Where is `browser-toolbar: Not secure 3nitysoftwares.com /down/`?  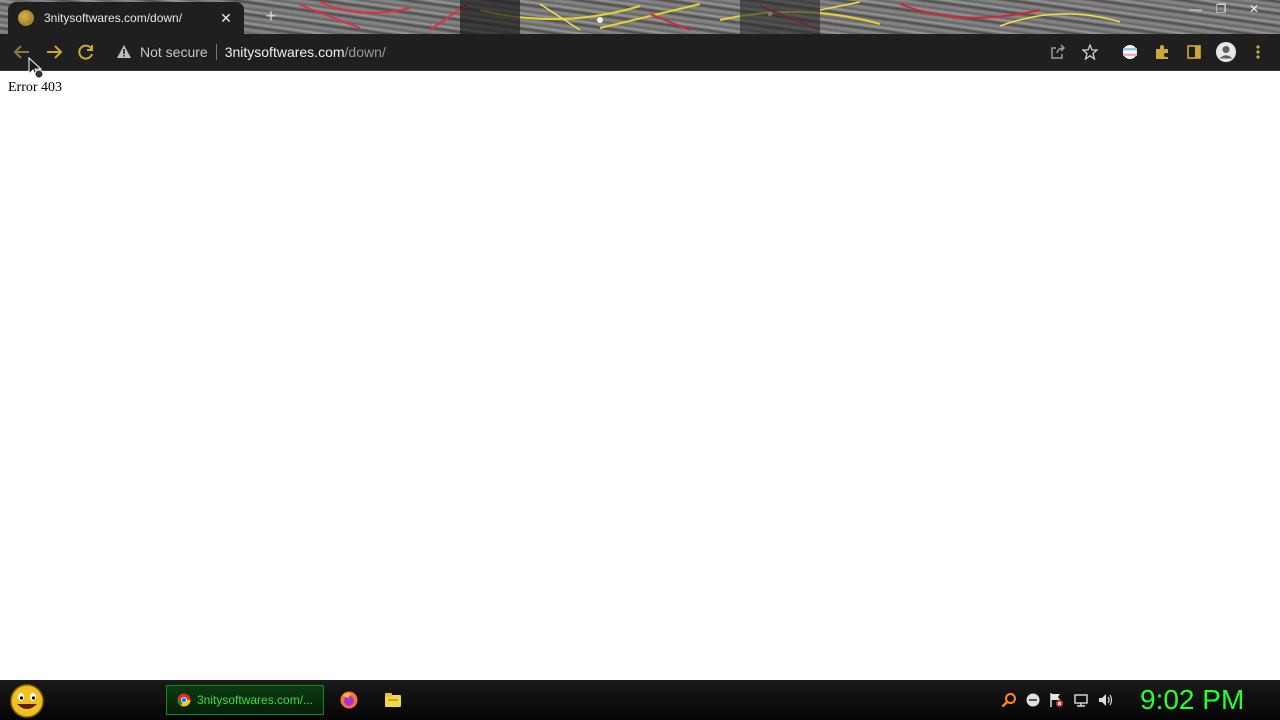 browser-toolbar: Not secure 3nitysoftwares.com /down/ is located at coordinates (640, 52).